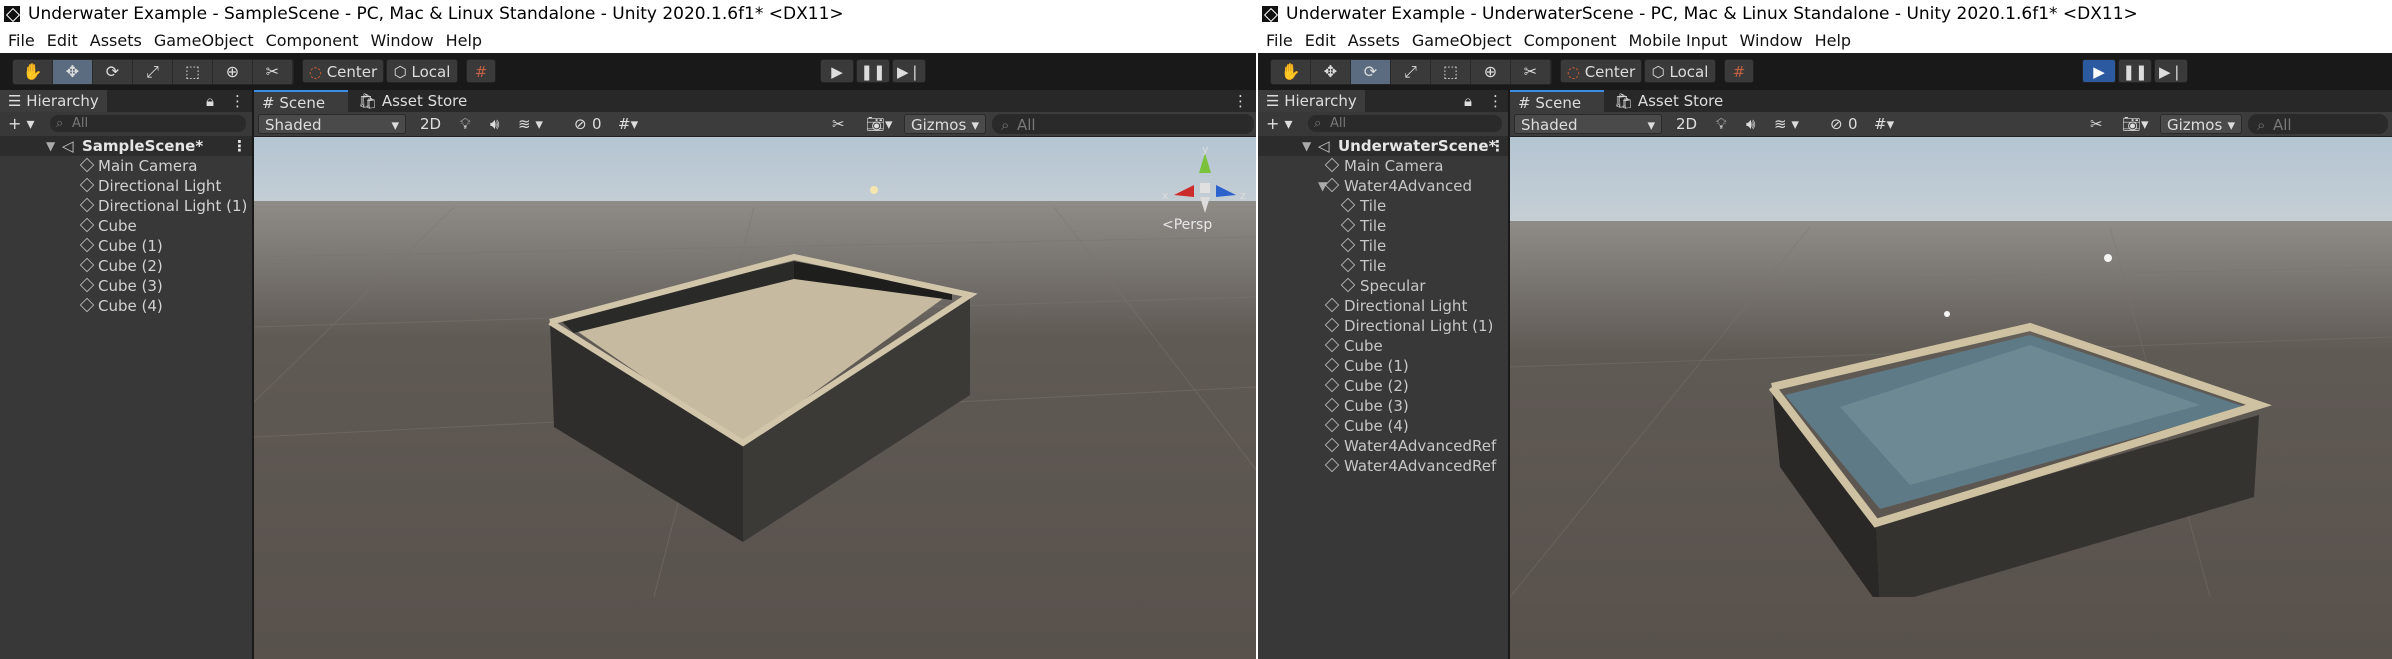  I want to click on hierarchy-tab: ☰ Hierarchy, so click(1311, 101).